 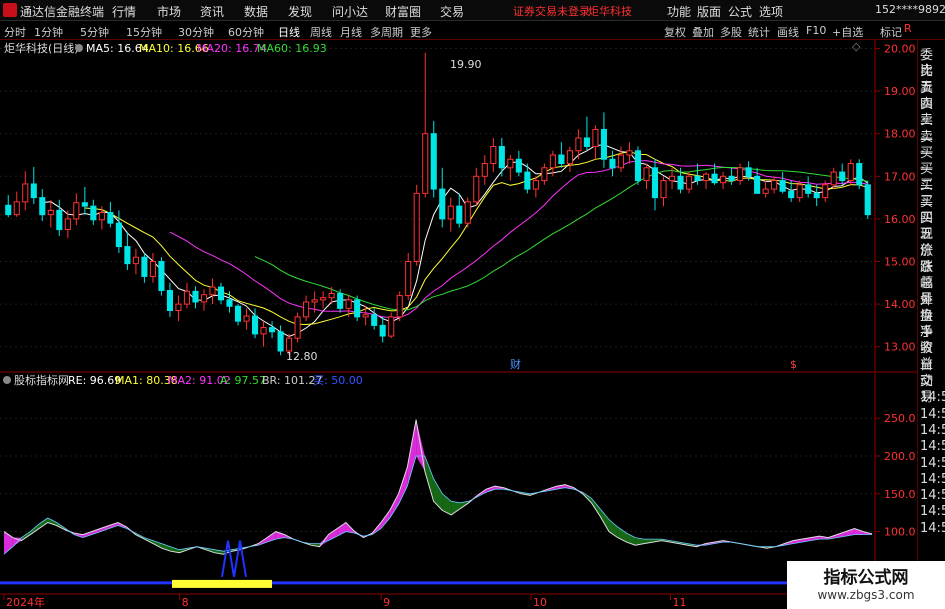 What do you see at coordinates (900, 418) in the screenshot?
I see `ind-tick-label: 250.0` at bounding box center [900, 418].